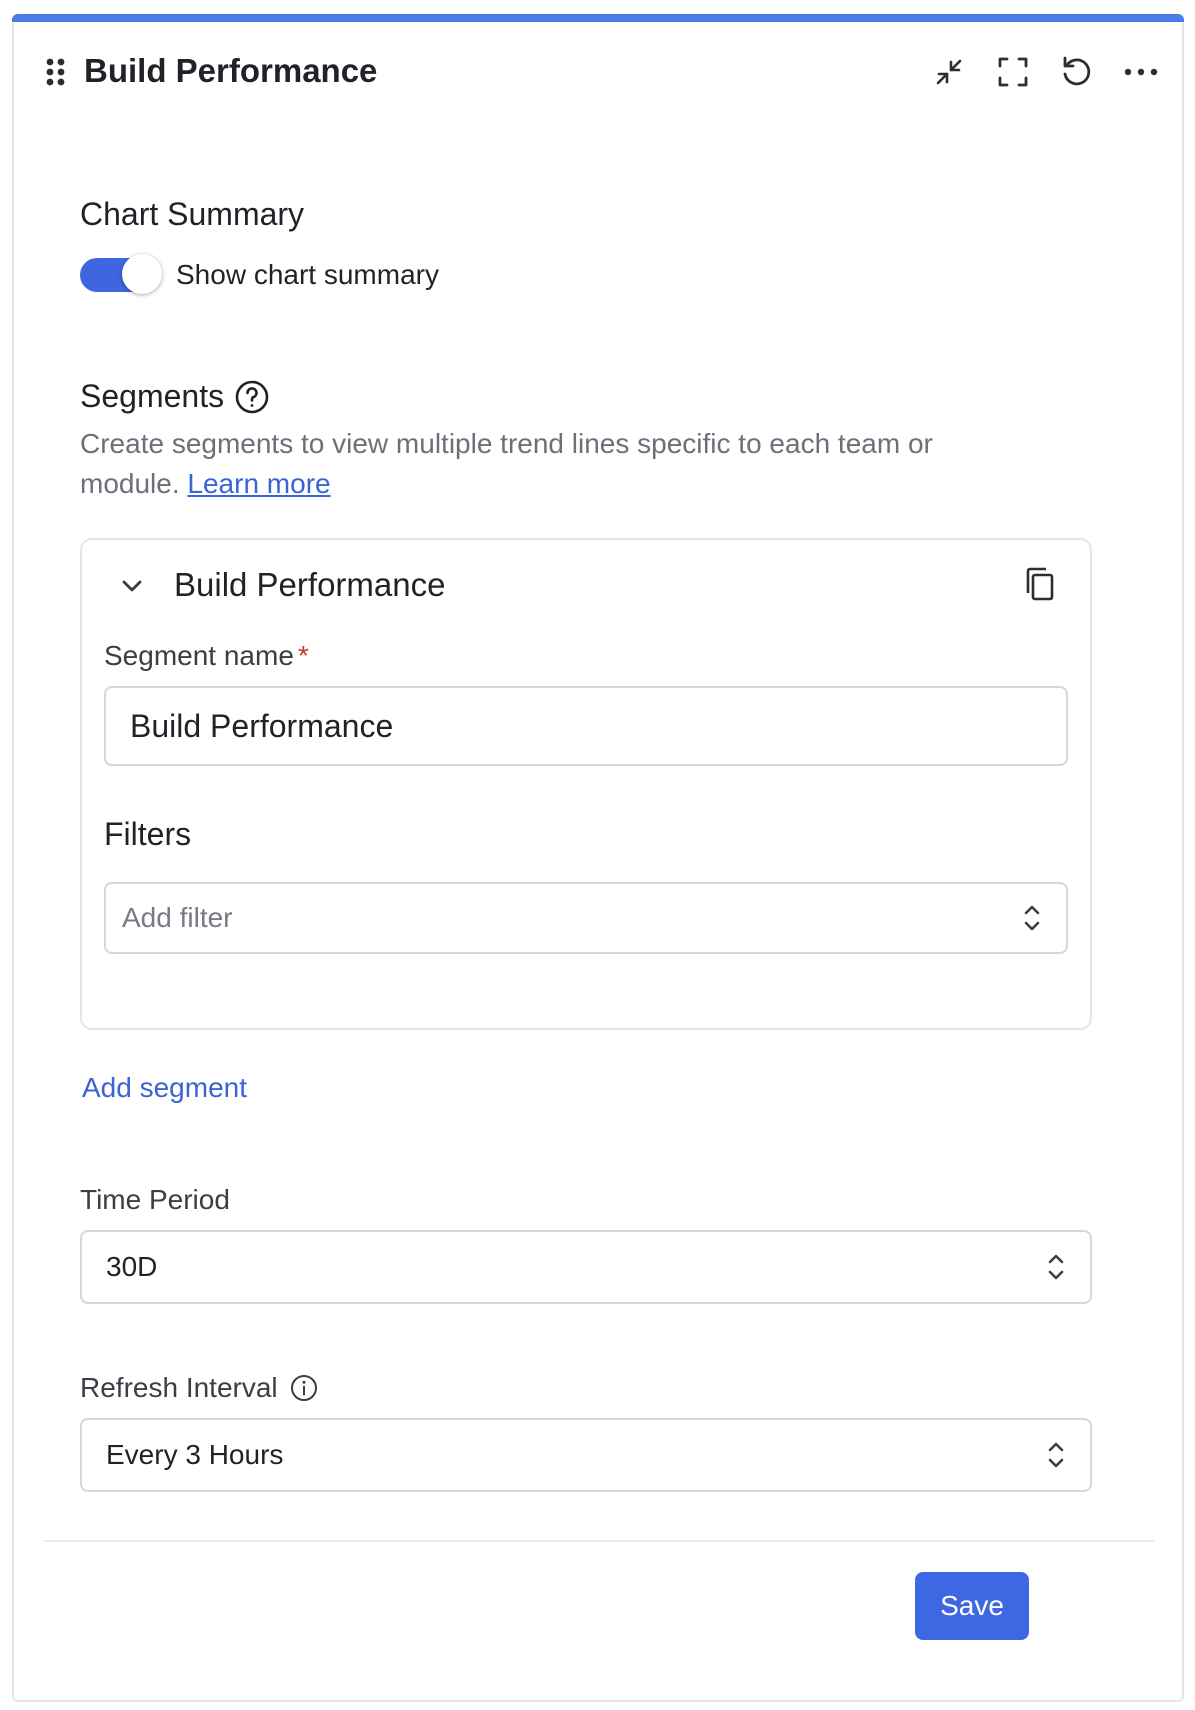  I want to click on chart-summary-toggle-label: Show chart summary, so click(307, 274).